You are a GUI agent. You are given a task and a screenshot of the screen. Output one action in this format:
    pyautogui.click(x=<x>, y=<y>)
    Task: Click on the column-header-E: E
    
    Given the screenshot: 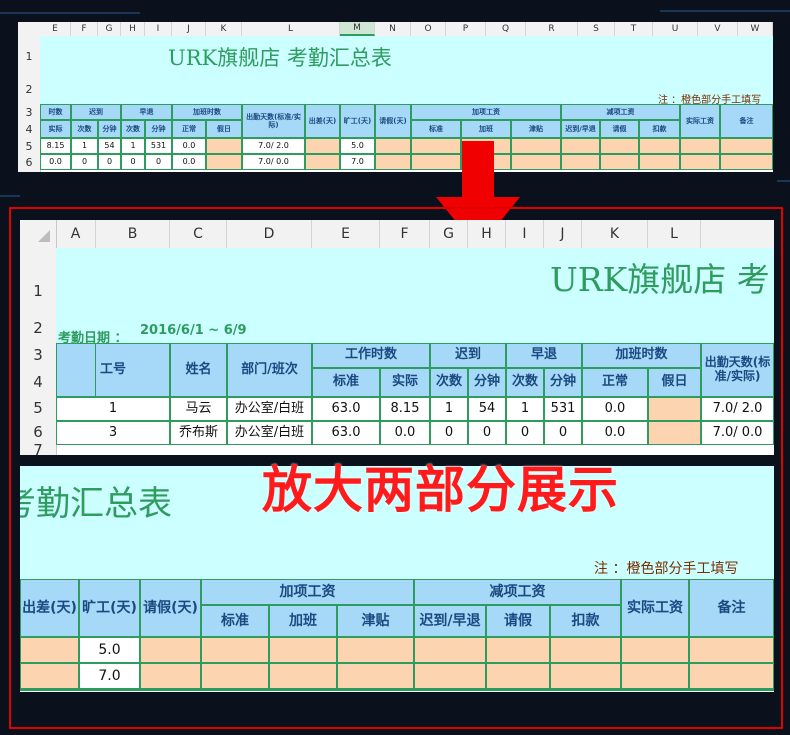 What is the action you would take?
    pyautogui.click(x=55, y=29)
    